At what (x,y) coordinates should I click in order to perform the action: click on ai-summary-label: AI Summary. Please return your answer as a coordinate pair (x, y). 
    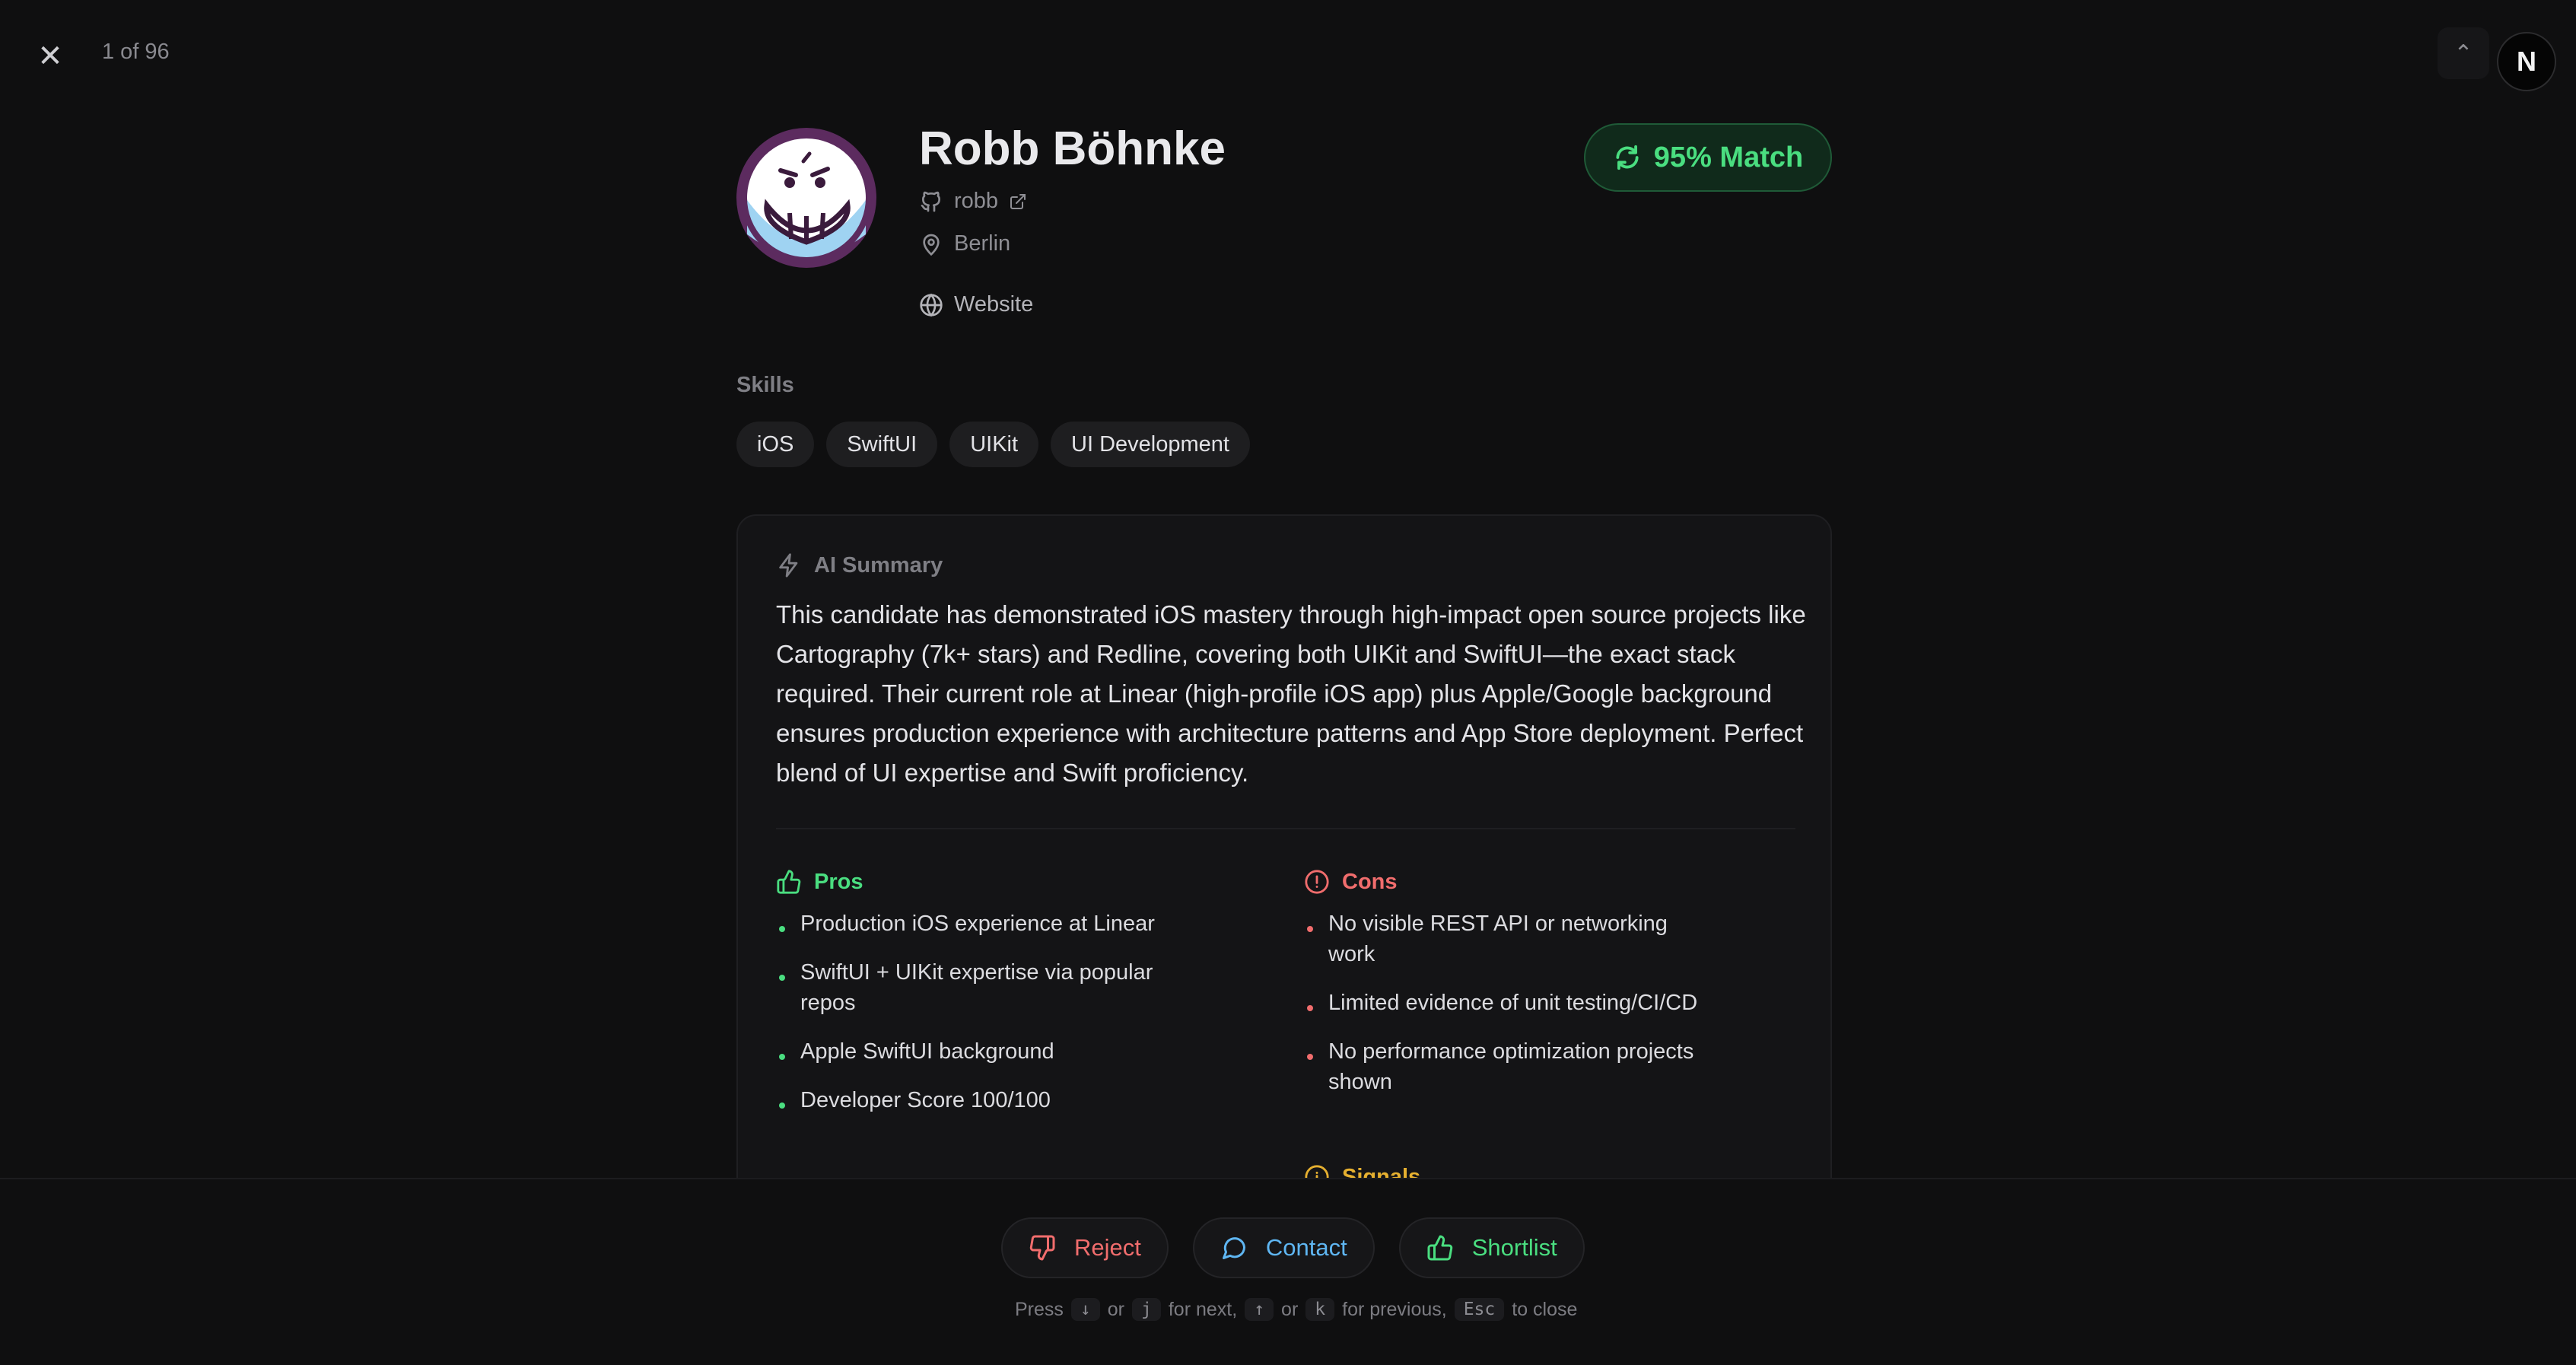
    Looking at the image, I should click on (878, 565).